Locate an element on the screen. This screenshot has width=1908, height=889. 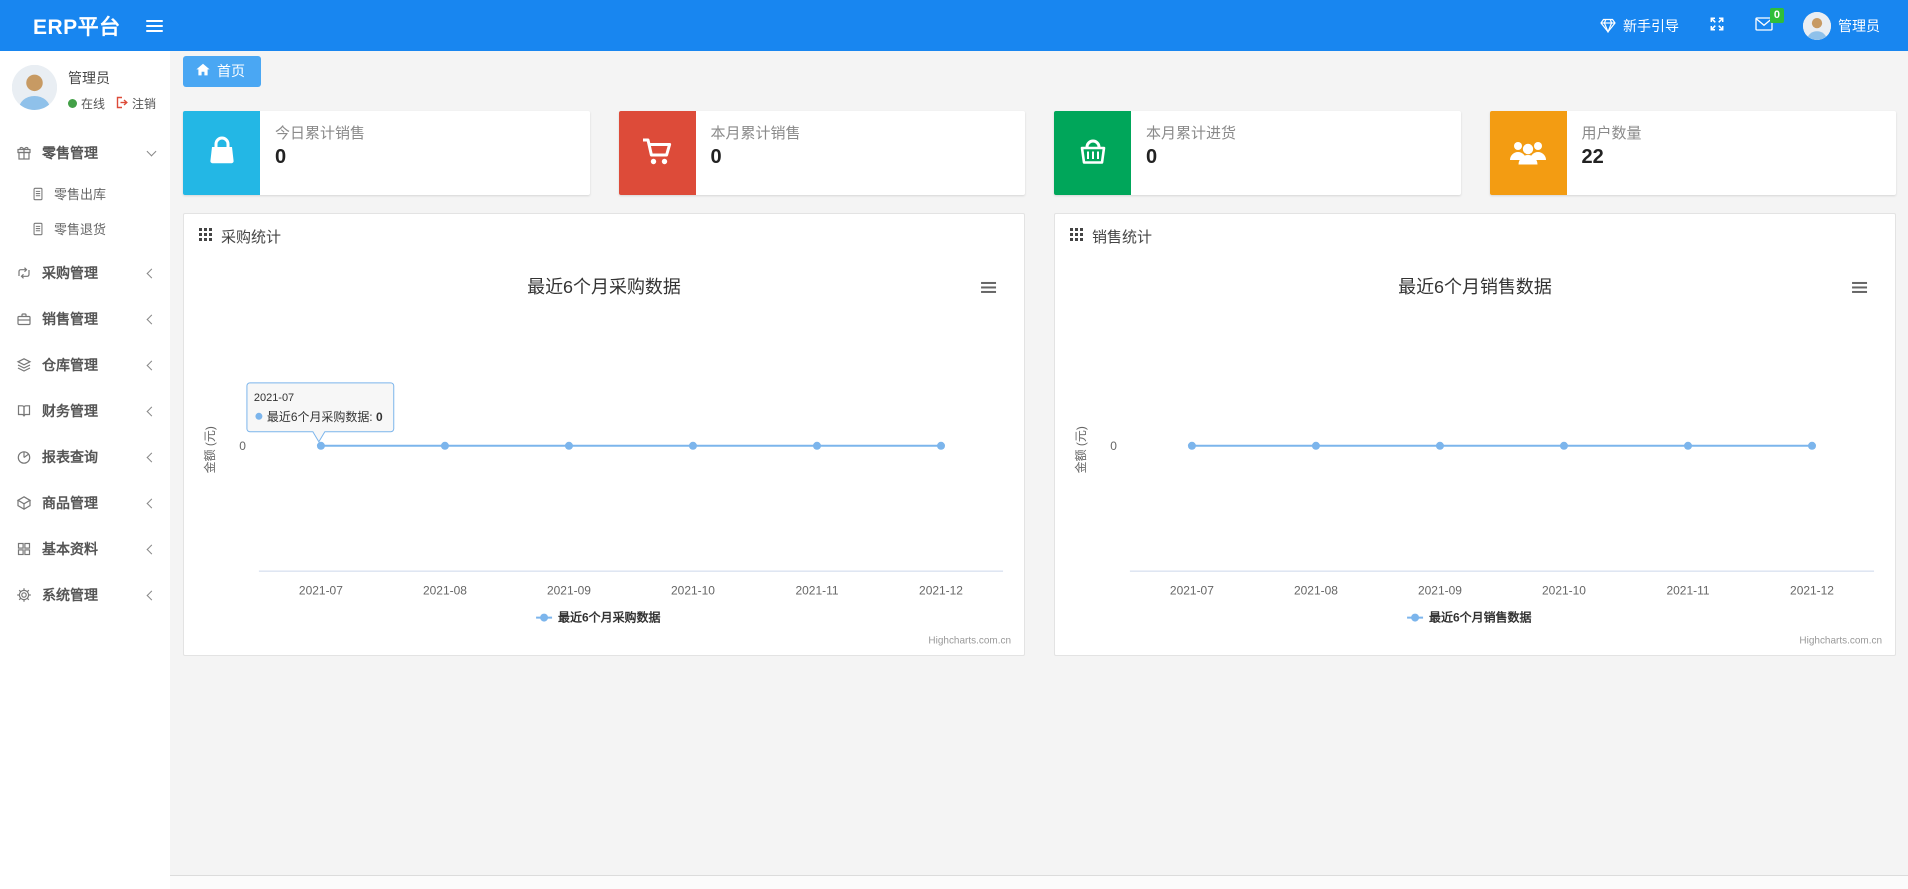
sidebar-item-finance-management: 财务管理 is located at coordinates (85, 411).